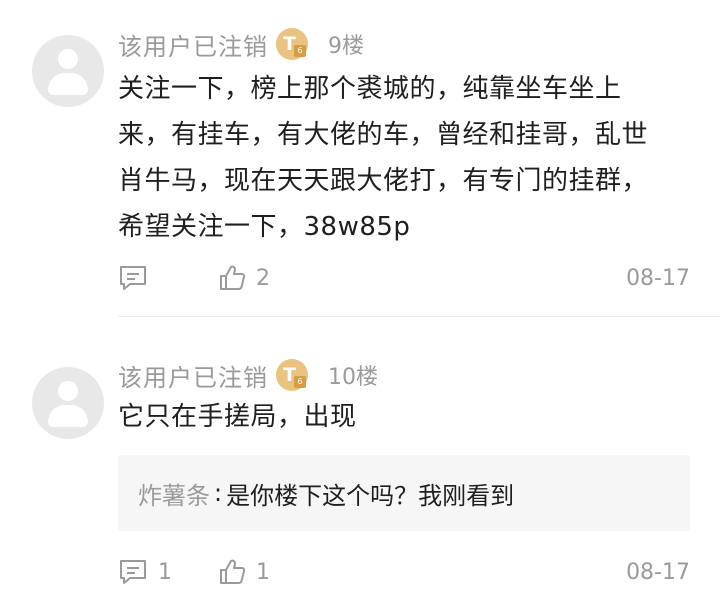 Image resolution: width=720 pixels, height=605 pixels. What do you see at coordinates (168, 278) in the screenshot?
I see `reply-button` at bounding box center [168, 278].